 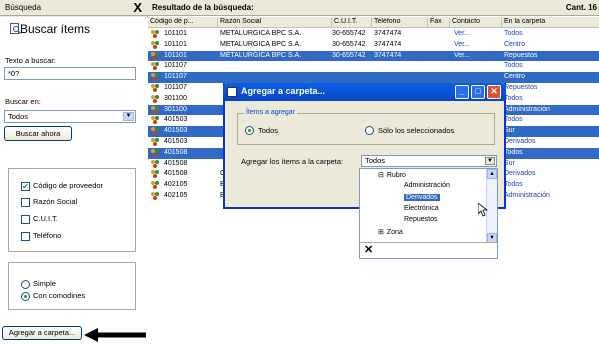 I want to click on dialog-title-bar: Agregar a carpeta... _ □ ✕, so click(x=364, y=92).